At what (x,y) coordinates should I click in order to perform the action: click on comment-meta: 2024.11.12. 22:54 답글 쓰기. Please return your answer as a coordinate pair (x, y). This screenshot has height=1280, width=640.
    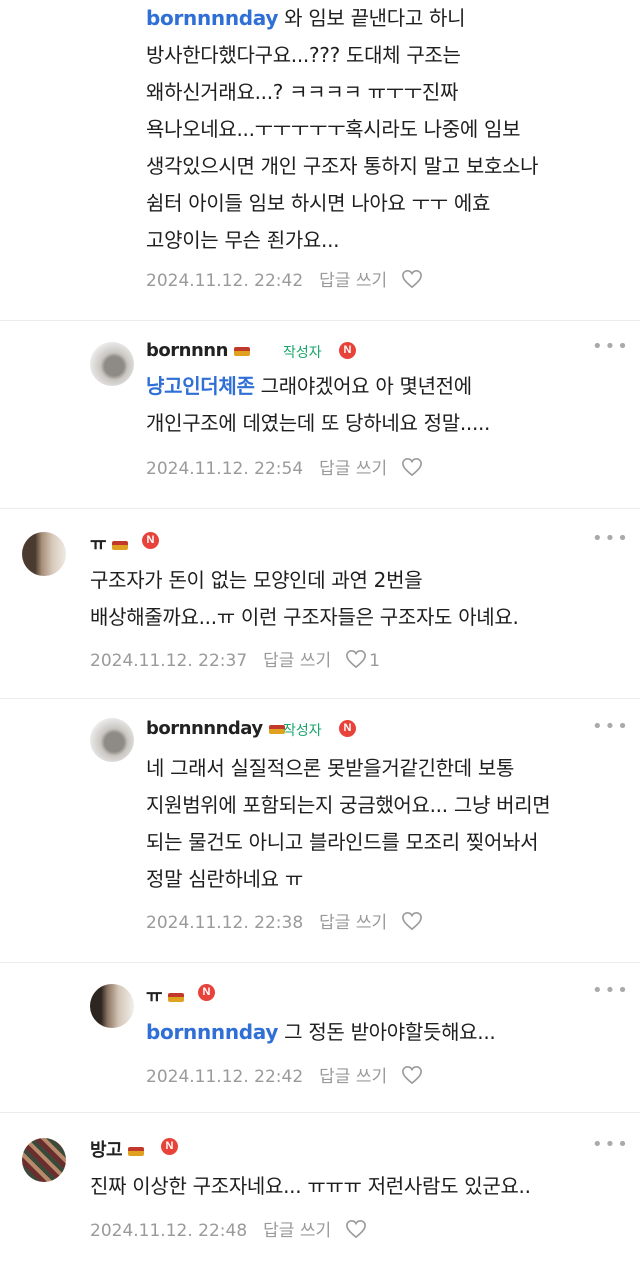
    Looking at the image, I should click on (284, 466).